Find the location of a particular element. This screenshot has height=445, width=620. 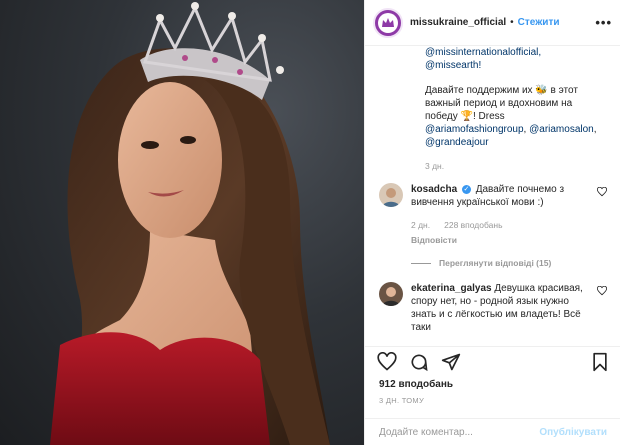

caption-text: , is located at coordinates (595, 129).